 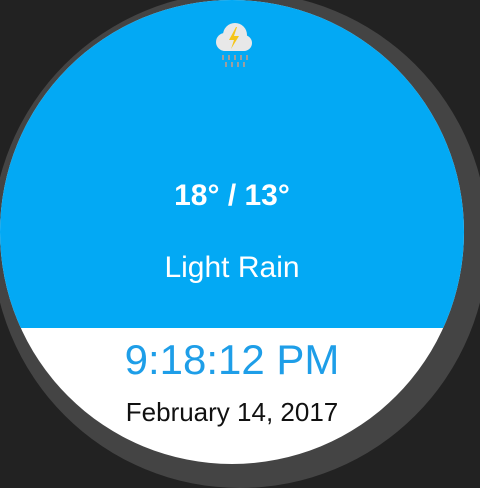 I want to click on weather-condition: Light Rain, so click(x=232, y=267).